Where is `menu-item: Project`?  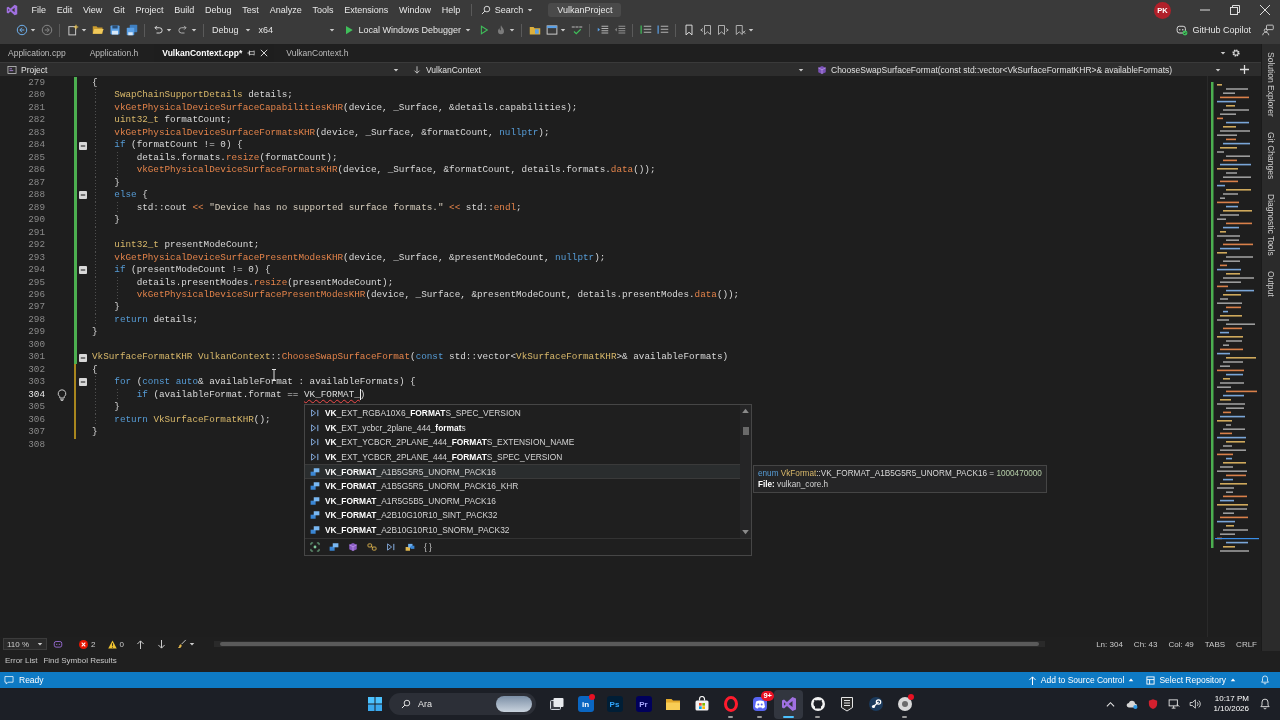
menu-item: Project is located at coordinates (149, 10).